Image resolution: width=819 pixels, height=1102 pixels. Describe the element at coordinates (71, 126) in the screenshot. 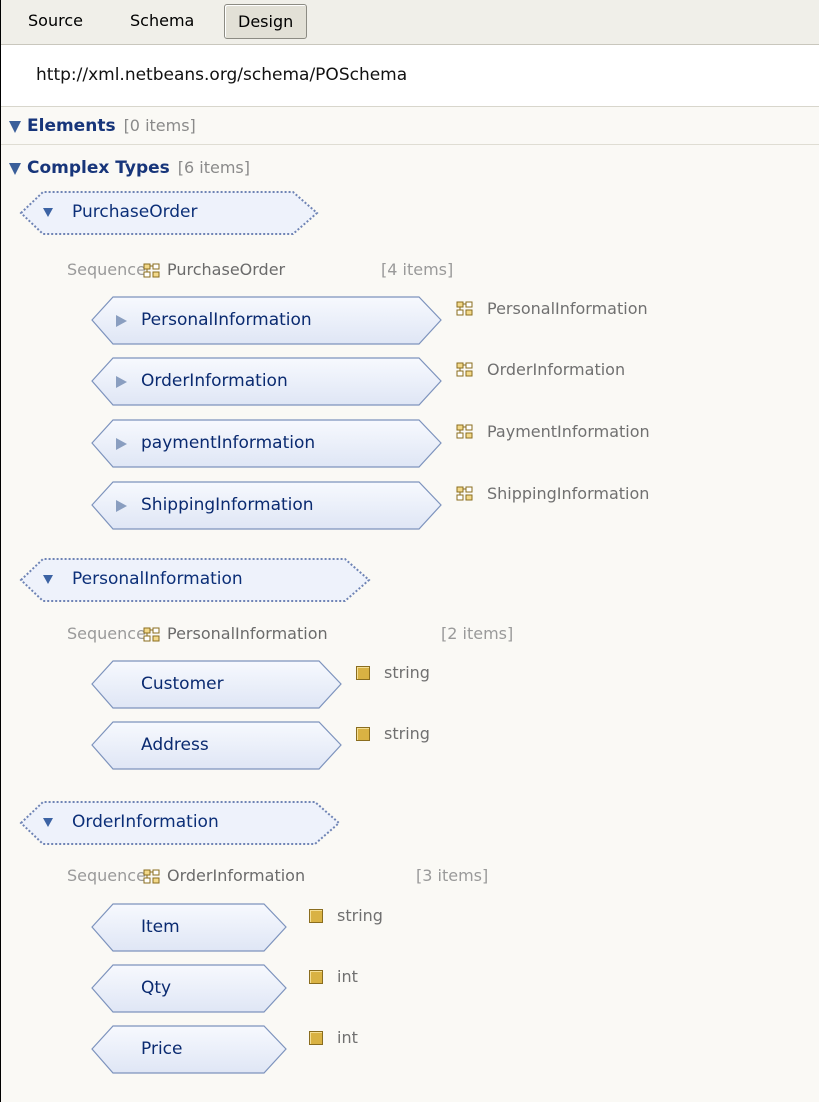

I see `elements-title: Elements` at that location.